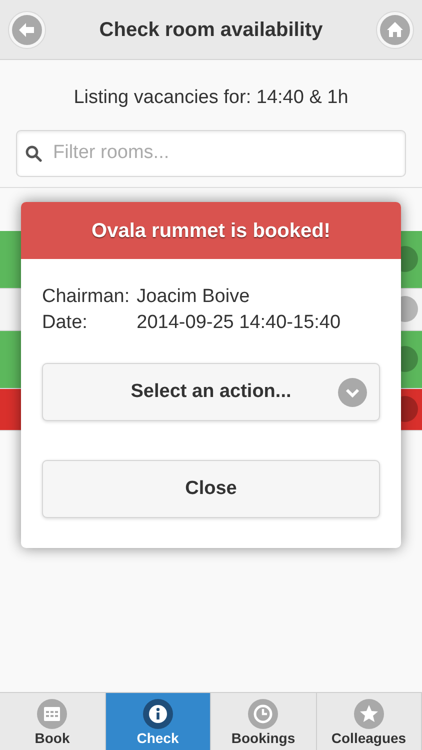 Image resolution: width=422 pixels, height=750 pixels. I want to click on page-title: Check room availability, so click(211, 30).